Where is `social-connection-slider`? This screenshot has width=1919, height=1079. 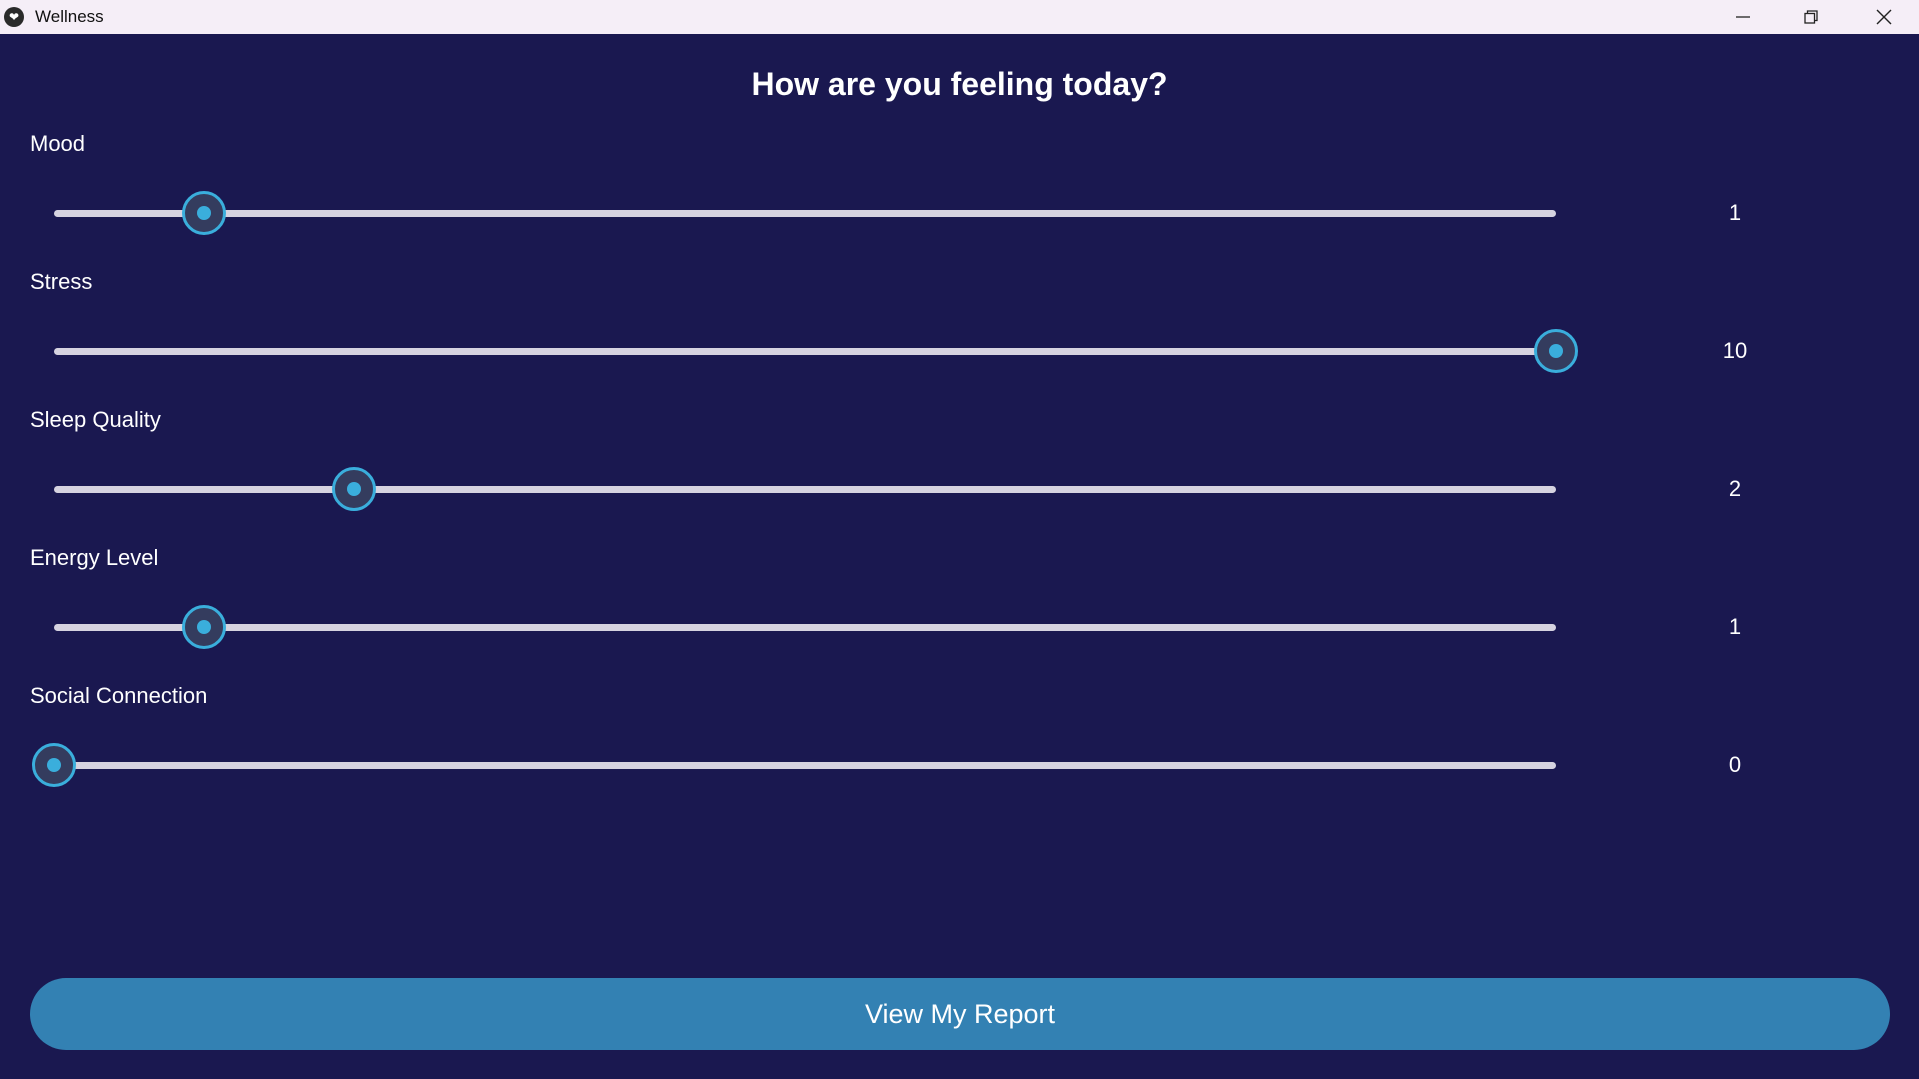 social-connection-slider is located at coordinates (794, 765).